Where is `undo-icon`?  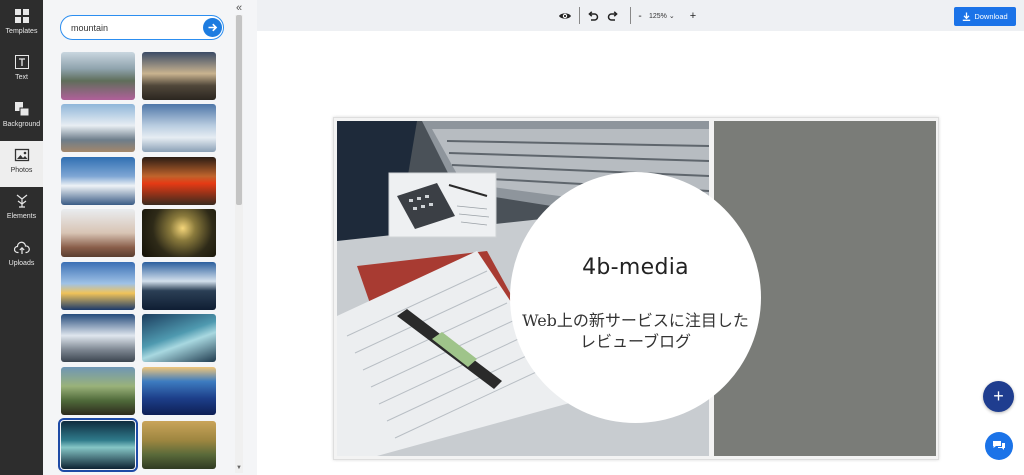
undo-icon is located at coordinates (593, 16).